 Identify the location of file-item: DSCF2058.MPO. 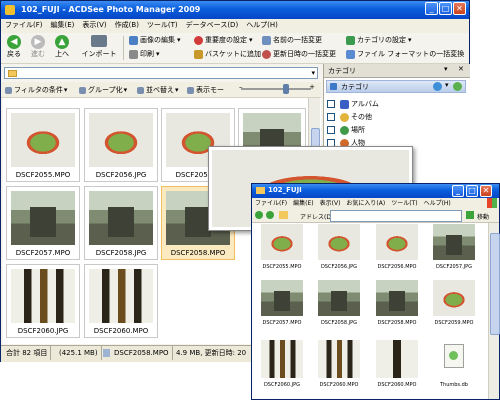
(397, 304).